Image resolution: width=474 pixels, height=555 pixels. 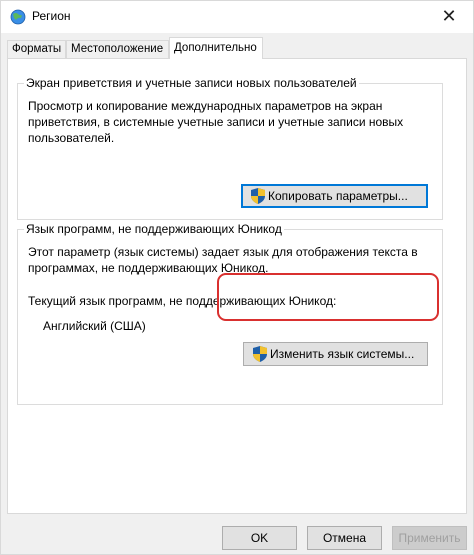 I want to click on tab-location: Местоположение, so click(x=117, y=49).